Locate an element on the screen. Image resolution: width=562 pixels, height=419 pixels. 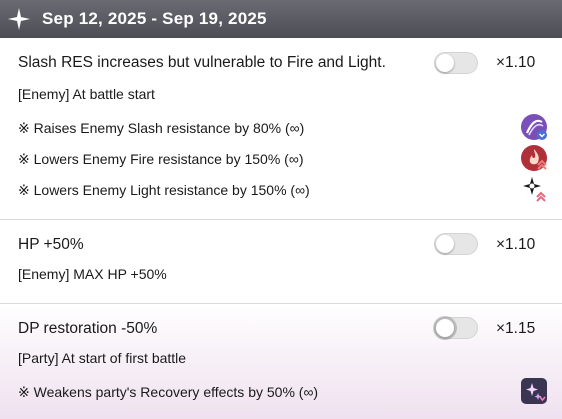
slash-resist-up-icon is located at coordinates (534, 127).